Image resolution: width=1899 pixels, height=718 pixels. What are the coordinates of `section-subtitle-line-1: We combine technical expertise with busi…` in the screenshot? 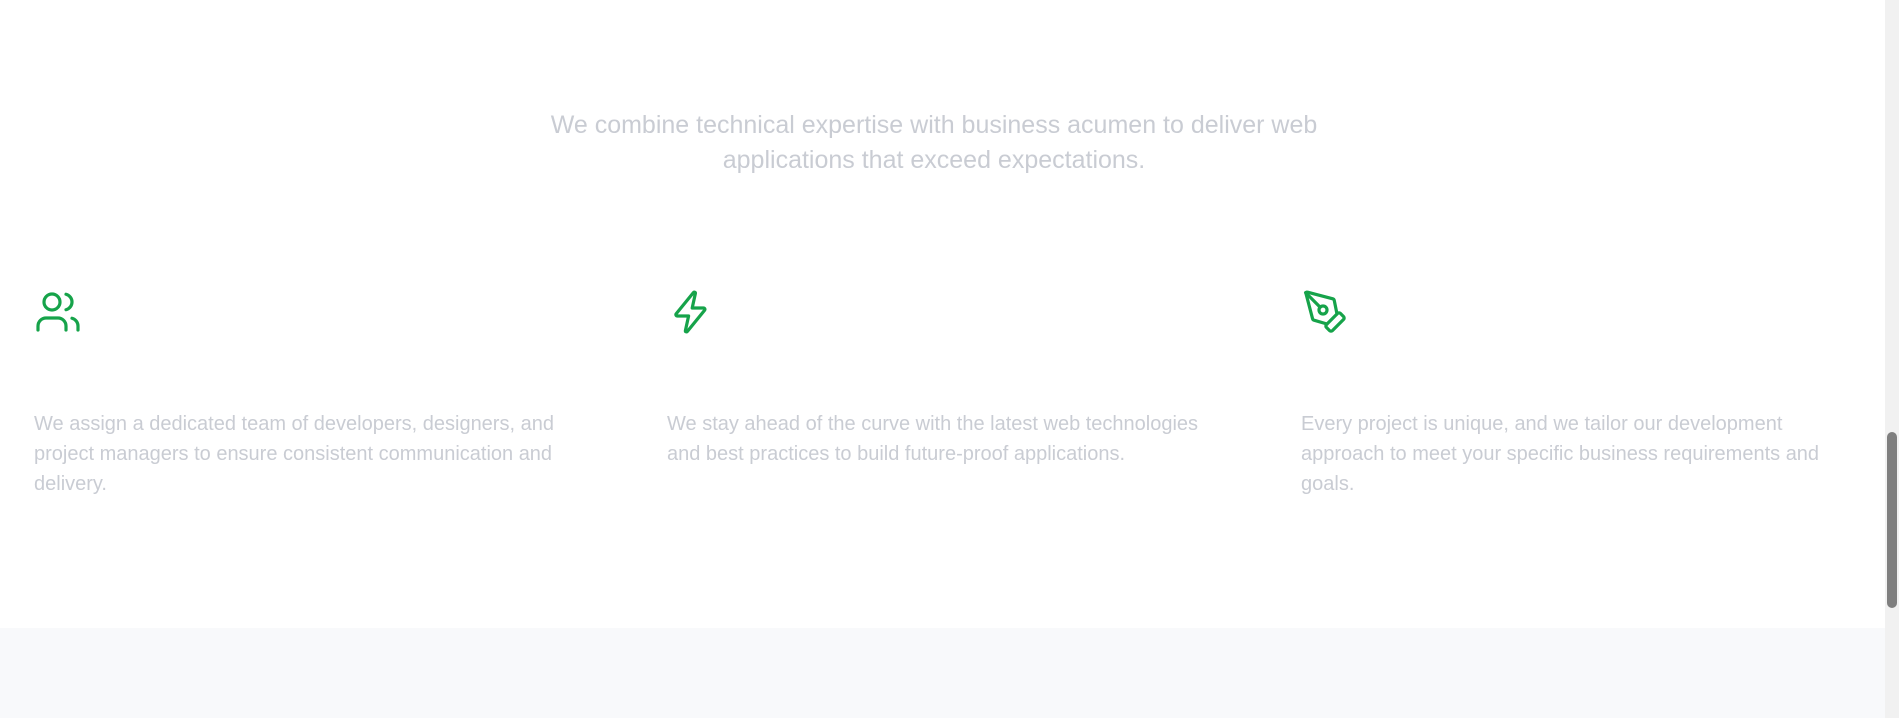 It's located at (934, 125).